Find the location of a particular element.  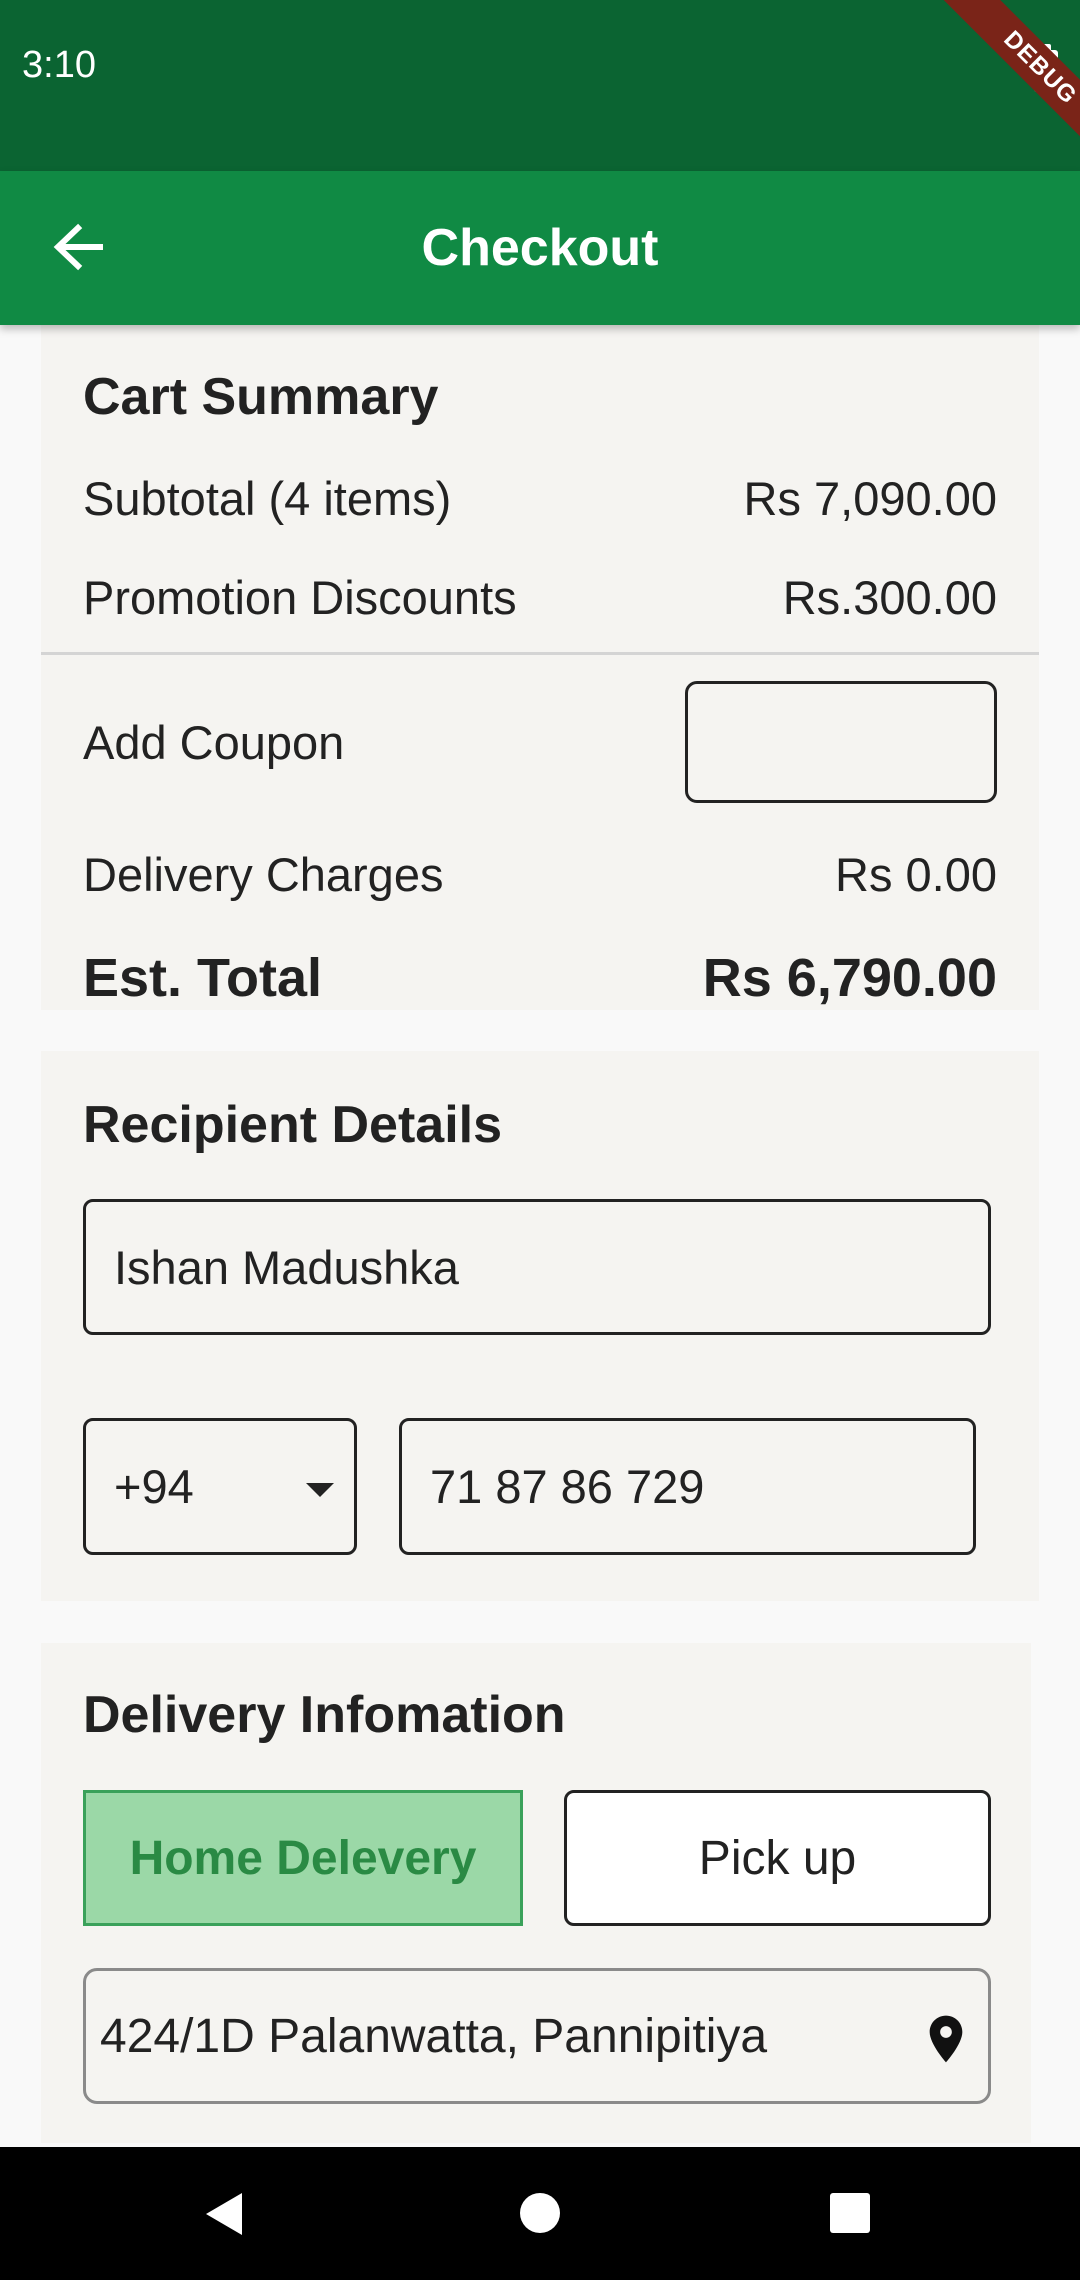

promotion-label: Promotion Discounts is located at coordinates (300, 597).